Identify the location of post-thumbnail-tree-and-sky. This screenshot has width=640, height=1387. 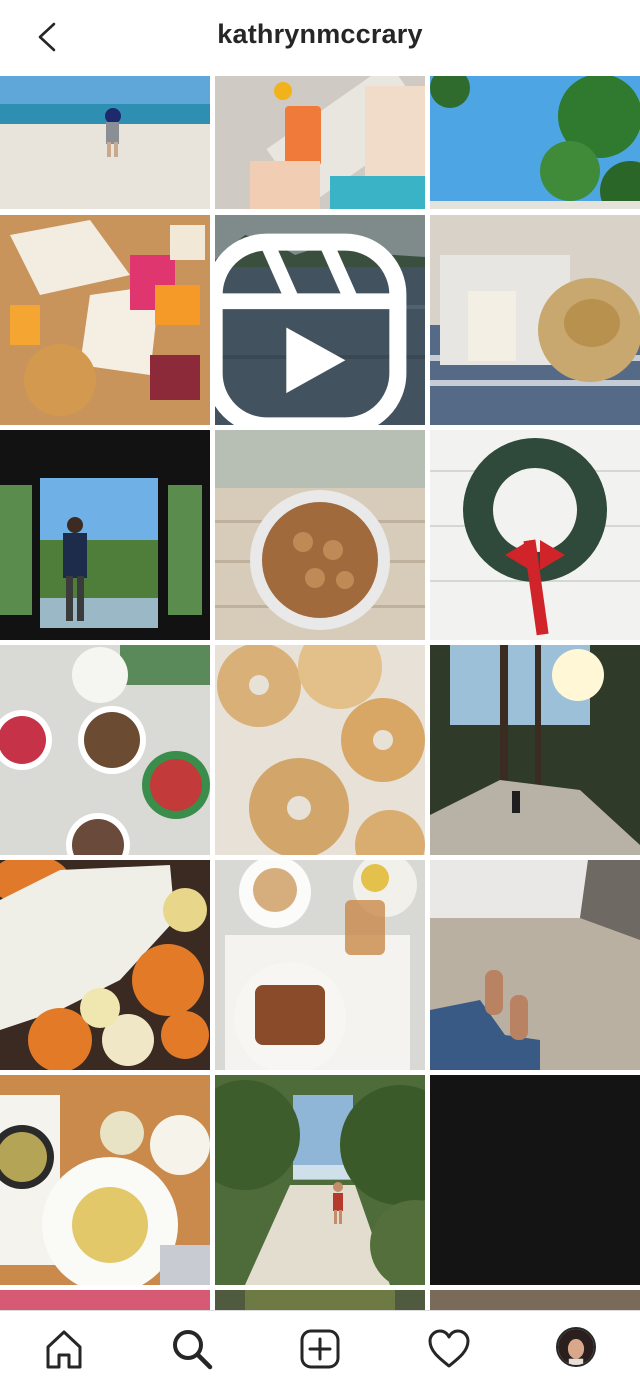
(535, 142).